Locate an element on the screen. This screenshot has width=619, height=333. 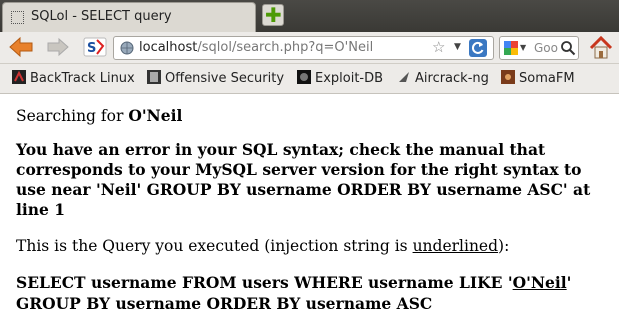
history-dropdown-icon: ▼ is located at coordinates (457, 47).